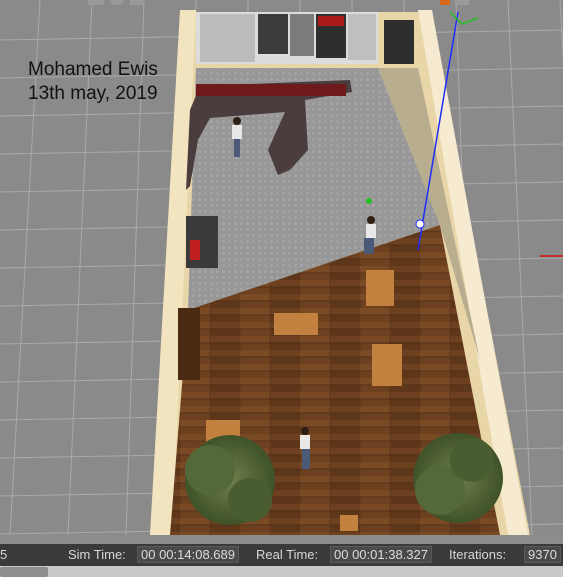 The height and width of the screenshot is (577, 563). Describe the element at coordinates (96, 2) in the screenshot. I see `box-tool-icon` at that location.